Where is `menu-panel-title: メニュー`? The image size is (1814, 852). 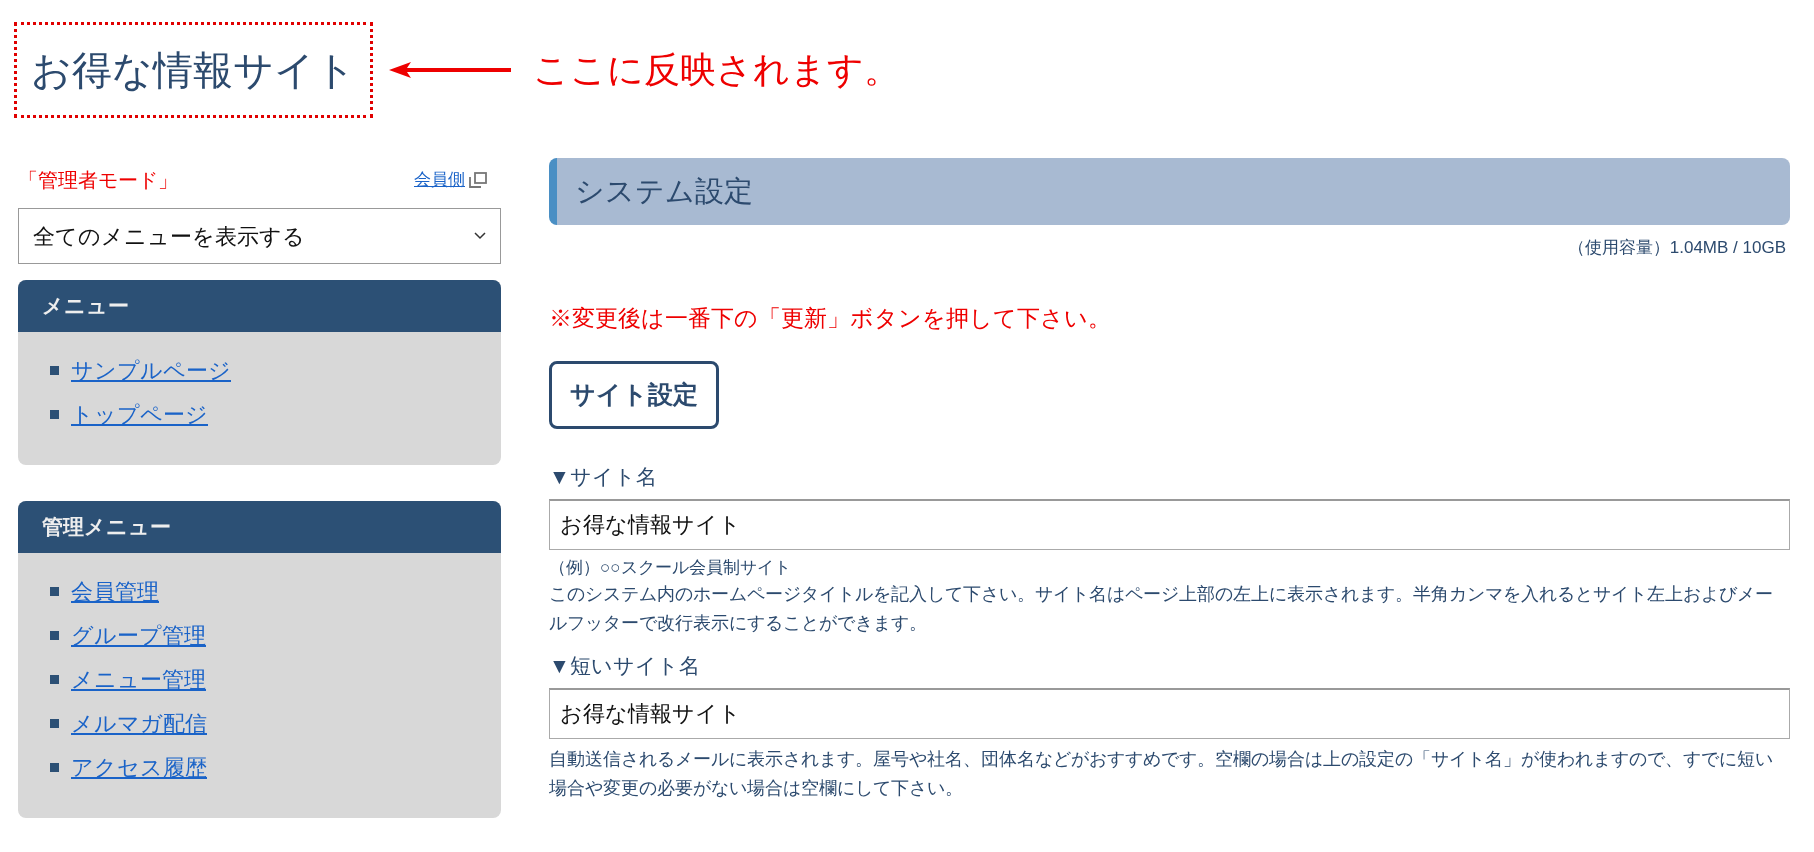 menu-panel-title: メニュー is located at coordinates (85, 306).